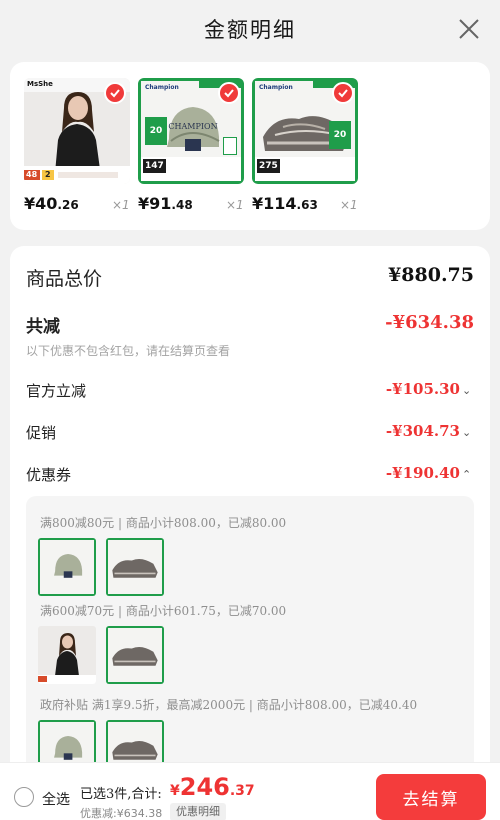 This screenshot has width=500, height=820. Describe the element at coordinates (128, 351) in the screenshot. I see `reduce-note: 以下优惠不包含红包，请在结算页查看` at that location.